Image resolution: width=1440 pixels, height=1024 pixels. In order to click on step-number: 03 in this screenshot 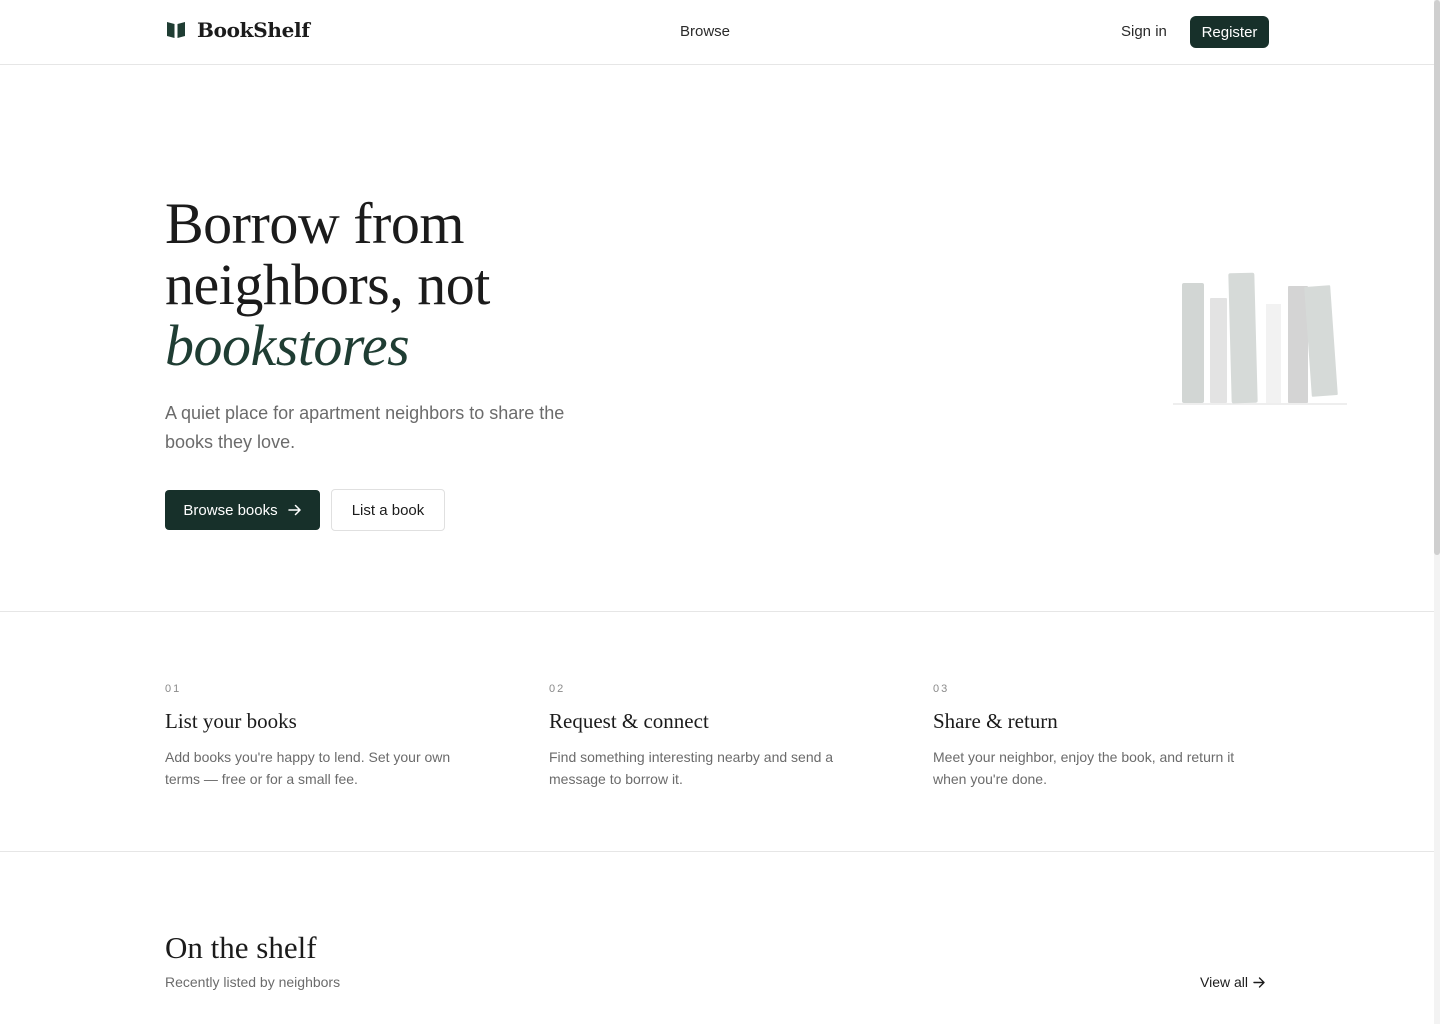, I will do `click(941, 689)`.